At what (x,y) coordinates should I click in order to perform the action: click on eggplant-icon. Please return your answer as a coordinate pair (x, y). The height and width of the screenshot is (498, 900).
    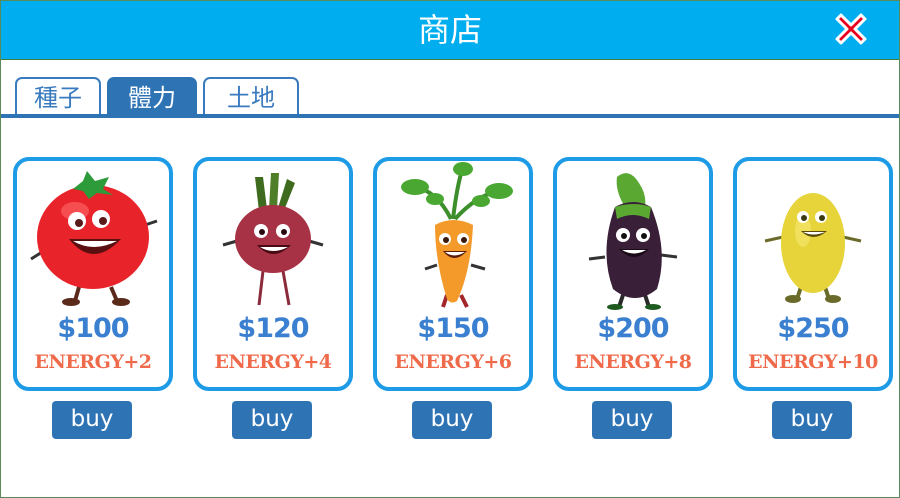
    Looking at the image, I should click on (633, 241).